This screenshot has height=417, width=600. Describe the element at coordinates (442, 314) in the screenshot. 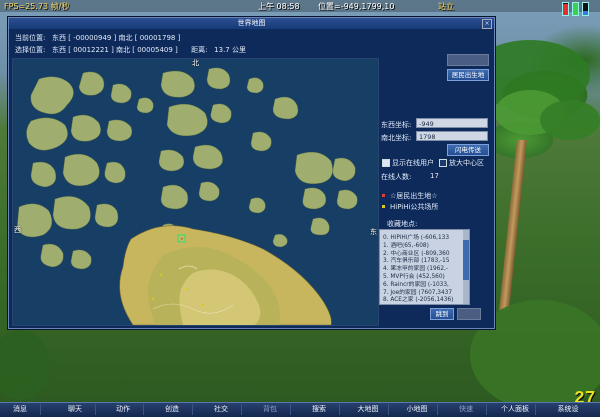

I see `jump-button: 跳到` at that location.